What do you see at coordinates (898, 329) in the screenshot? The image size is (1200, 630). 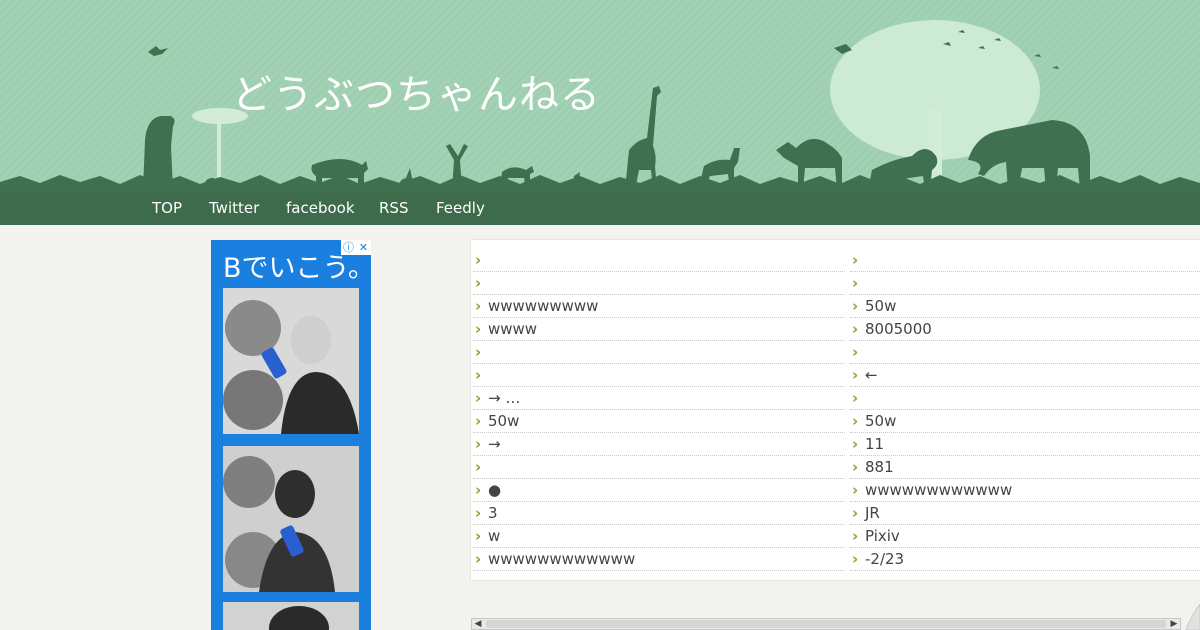 I see `article-title-link: 8005000` at bounding box center [898, 329].